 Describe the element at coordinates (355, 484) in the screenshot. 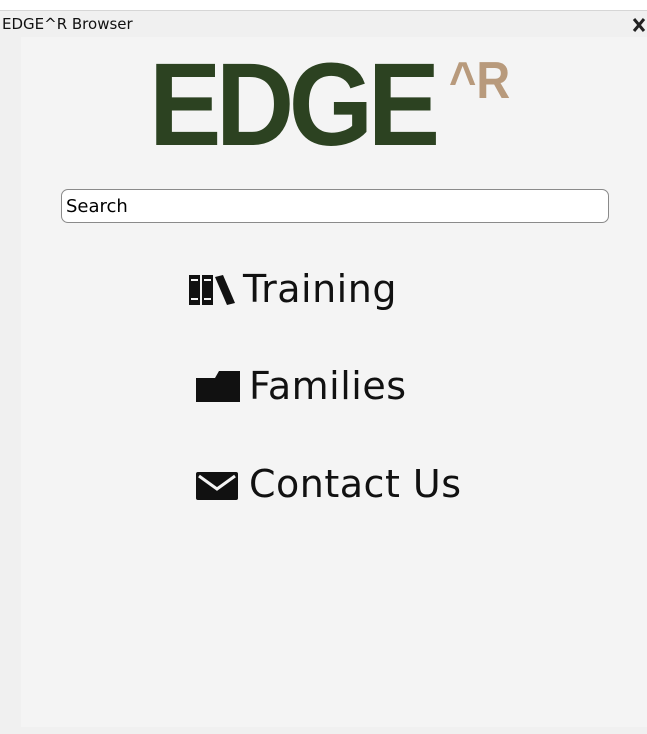

I see `nav-label-contact-us: Contact Us` at that location.